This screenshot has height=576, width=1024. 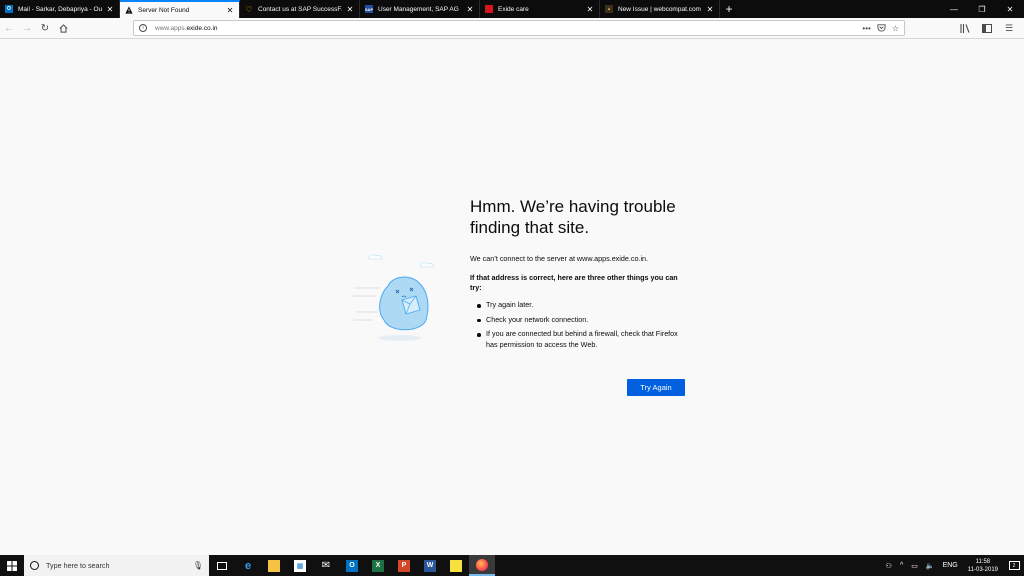 I want to click on cortana-icon, so click(x=34, y=565).